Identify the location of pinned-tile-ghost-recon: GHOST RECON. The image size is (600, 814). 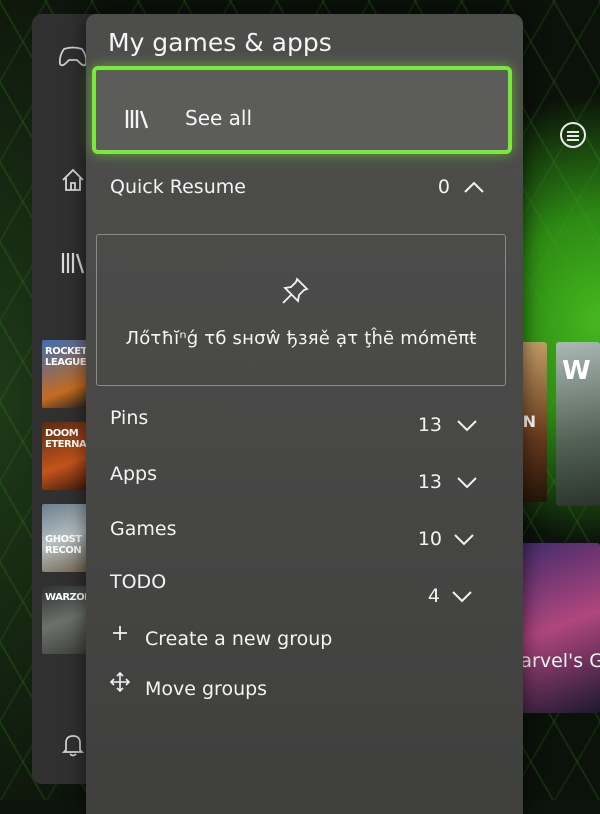
(66, 538).